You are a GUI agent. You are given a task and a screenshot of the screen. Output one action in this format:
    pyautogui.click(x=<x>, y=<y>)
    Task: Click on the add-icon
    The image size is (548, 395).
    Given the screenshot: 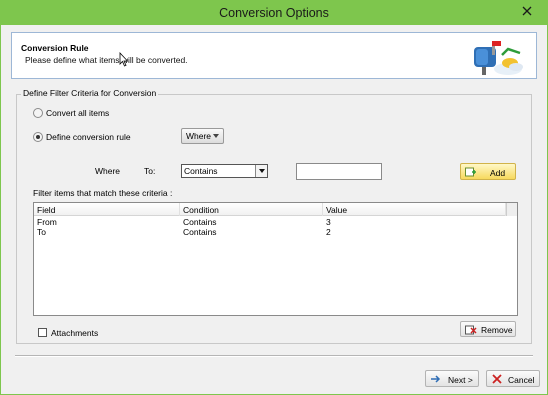 What is the action you would take?
    pyautogui.click(x=470, y=172)
    